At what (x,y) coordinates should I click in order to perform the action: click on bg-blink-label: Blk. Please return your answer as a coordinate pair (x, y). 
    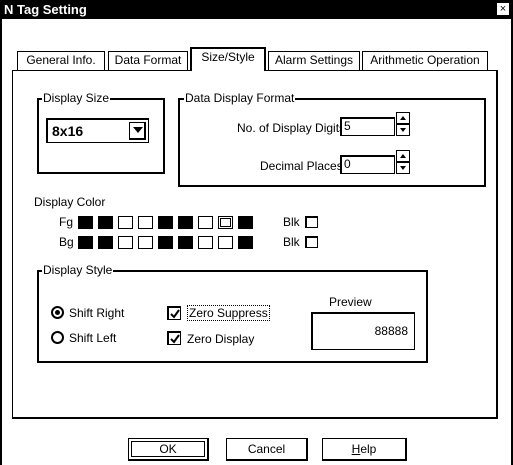
    Looking at the image, I should click on (291, 242).